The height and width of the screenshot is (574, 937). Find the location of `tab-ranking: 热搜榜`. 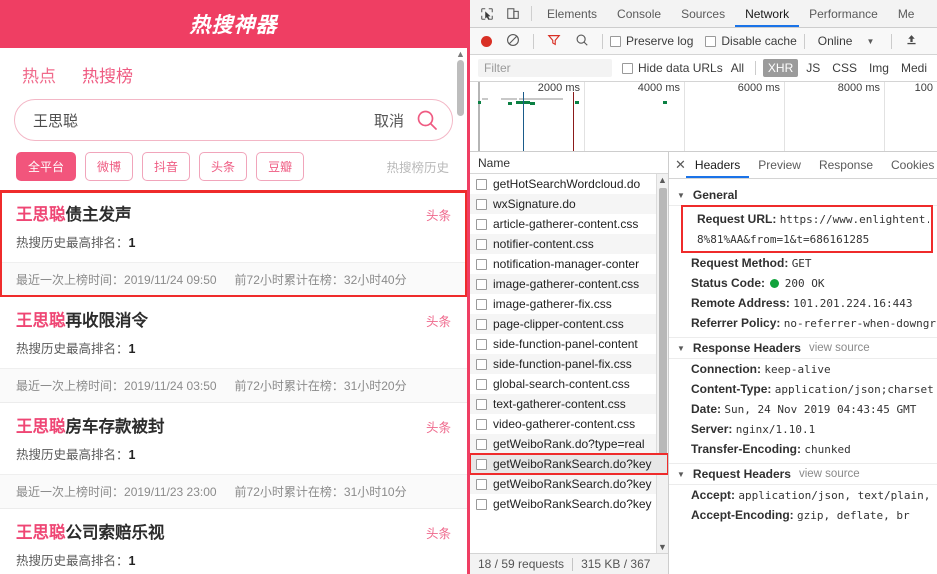

tab-ranking: 热搜榜 is located at coordinates (107, 74).